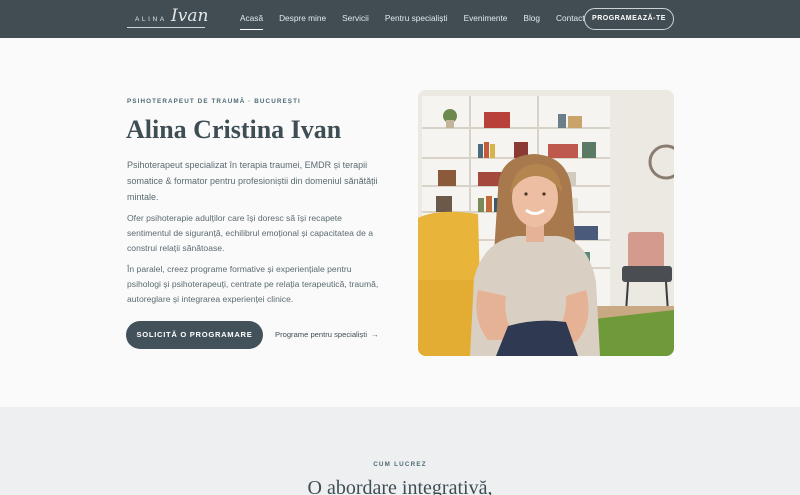  Describe the element at coordinates (375, 334) in the screenshot. I see `arrow-right-icon: →` at that location.